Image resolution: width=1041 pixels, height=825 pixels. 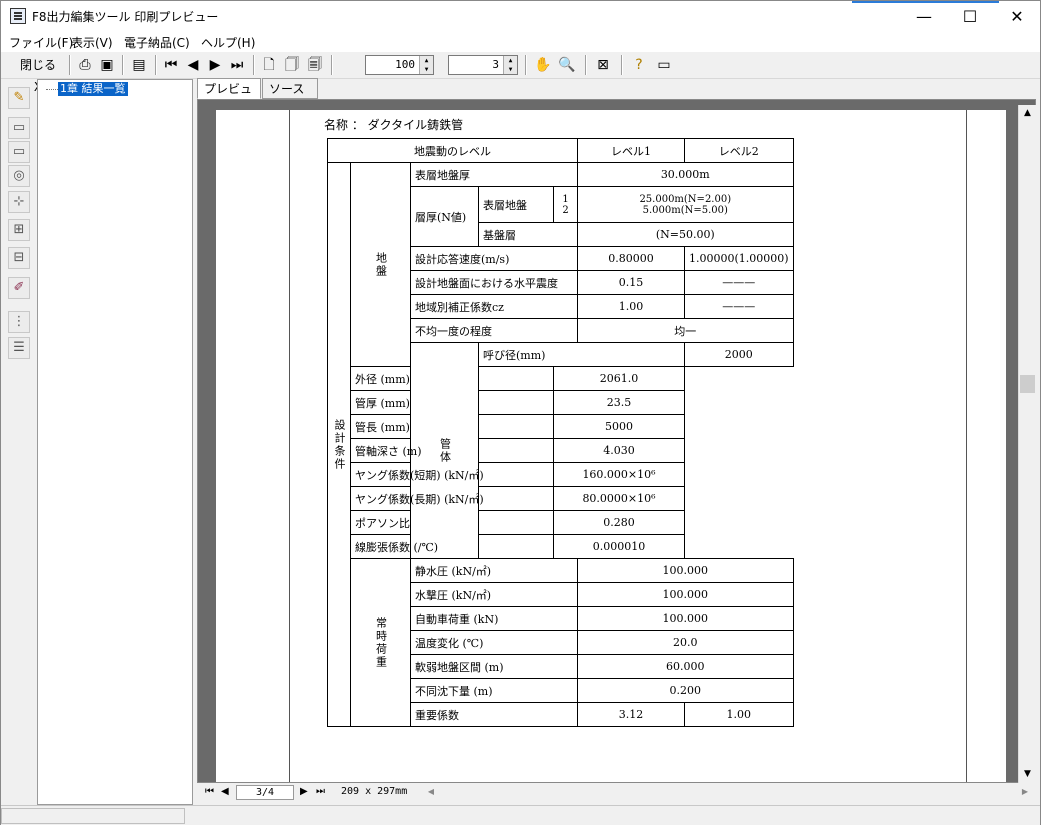 I want to click on menu-delivery: 電子納品(C), so click(x=157, y=42).